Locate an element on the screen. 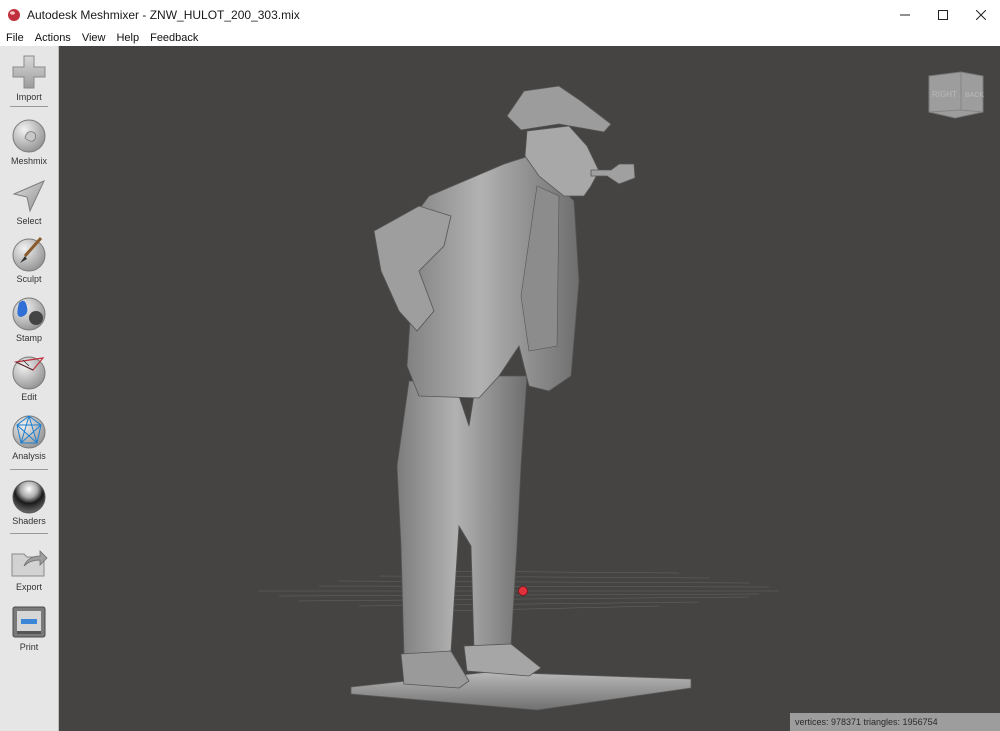 This screenshot has width=1000, height=731. model-hat is located at coordinates (559, 109).